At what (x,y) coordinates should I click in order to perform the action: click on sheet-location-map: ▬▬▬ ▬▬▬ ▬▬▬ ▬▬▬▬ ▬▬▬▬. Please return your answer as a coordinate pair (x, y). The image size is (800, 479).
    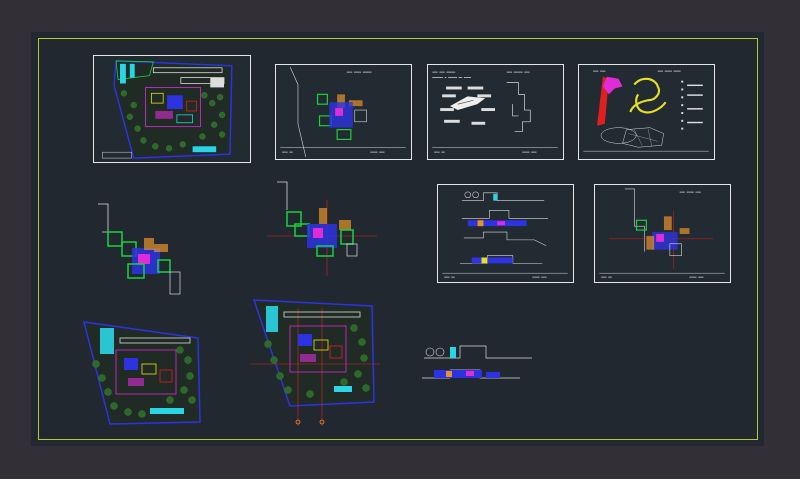
    Looking at the image, I should click on (646, 112).